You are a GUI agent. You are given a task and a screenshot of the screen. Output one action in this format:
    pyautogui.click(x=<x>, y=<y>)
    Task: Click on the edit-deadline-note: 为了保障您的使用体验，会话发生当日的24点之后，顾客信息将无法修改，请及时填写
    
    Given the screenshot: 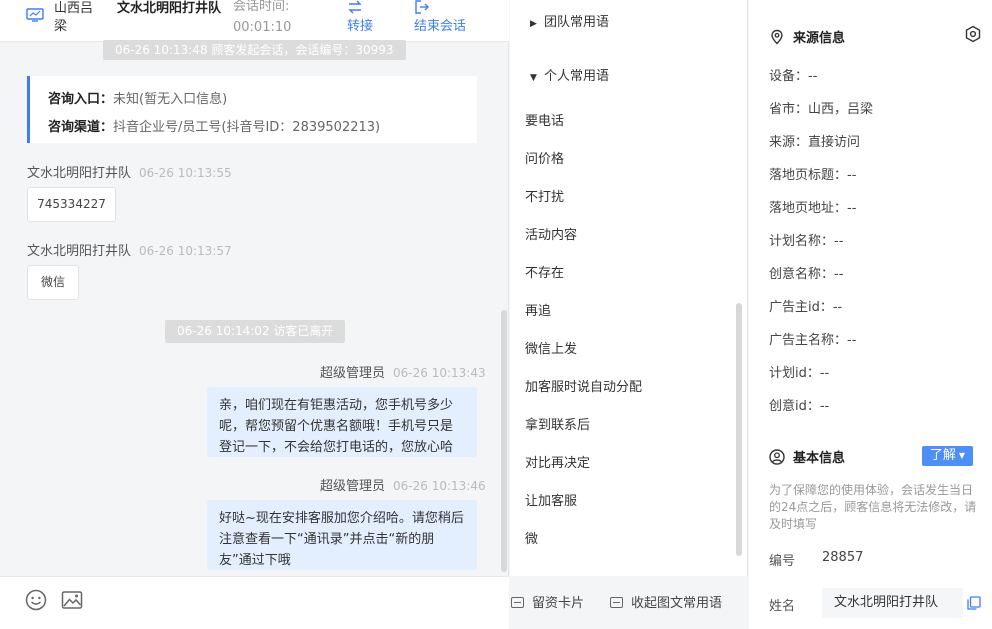 What is the action you would take?
    pyautogui.click(x=873, y=507)
    